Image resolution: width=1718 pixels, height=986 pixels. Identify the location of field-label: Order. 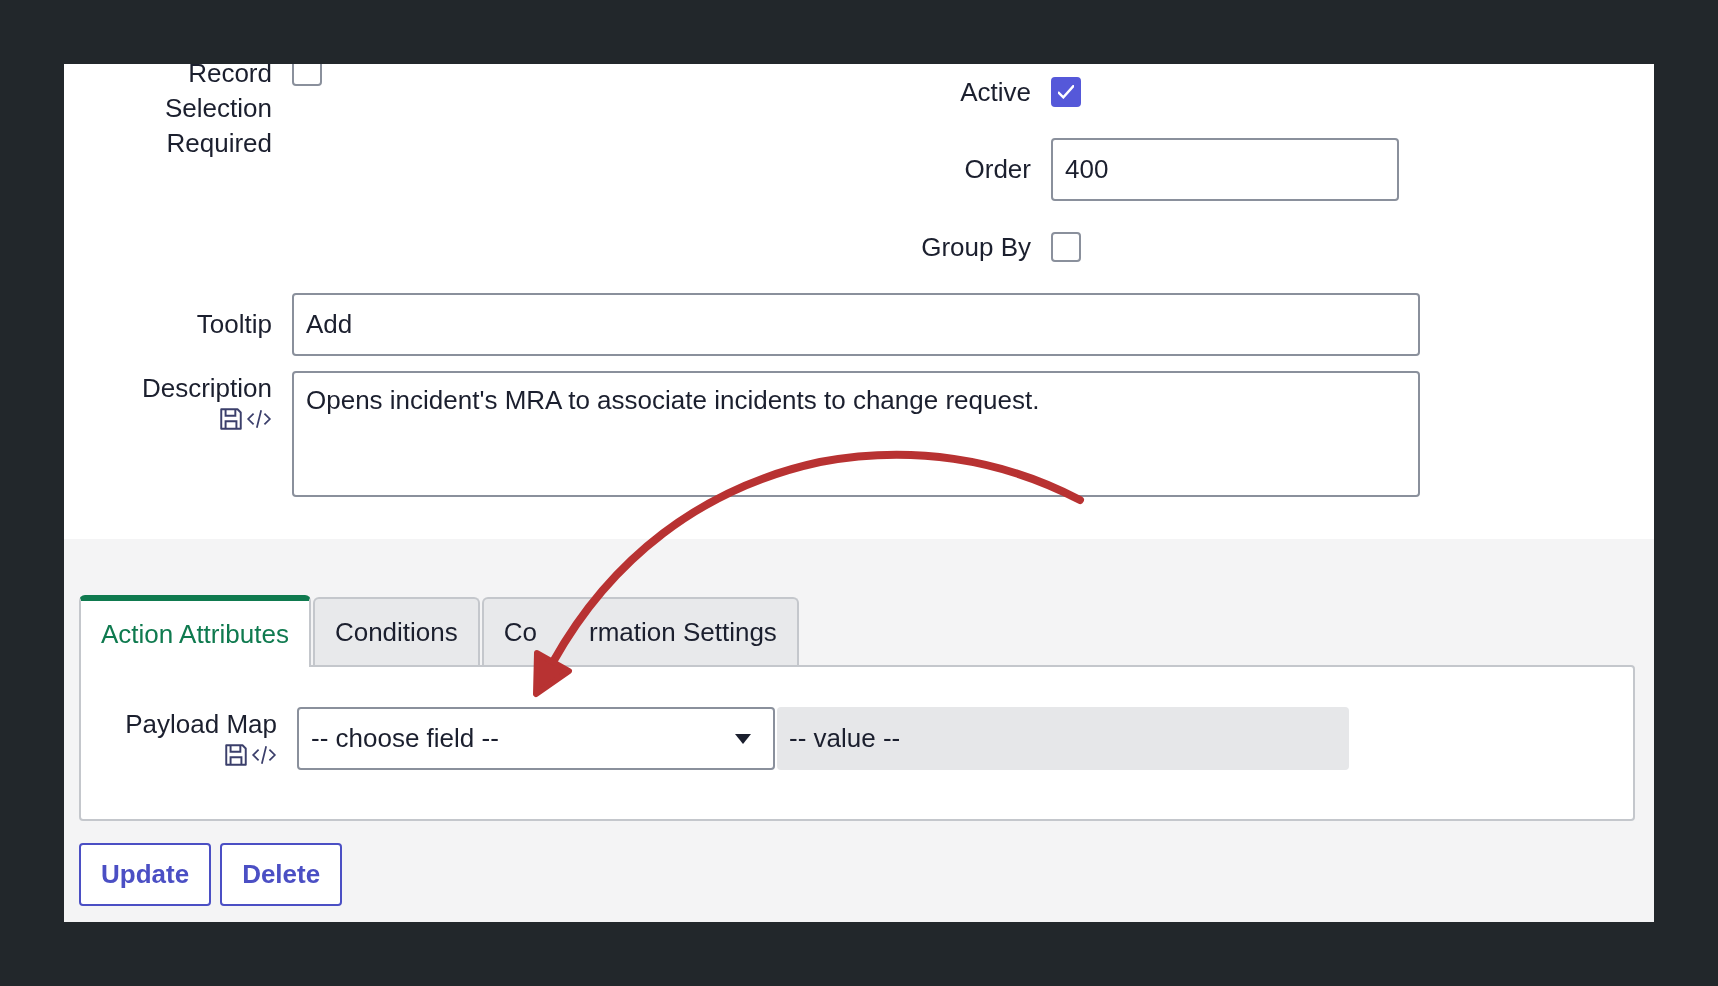
(997, 169).